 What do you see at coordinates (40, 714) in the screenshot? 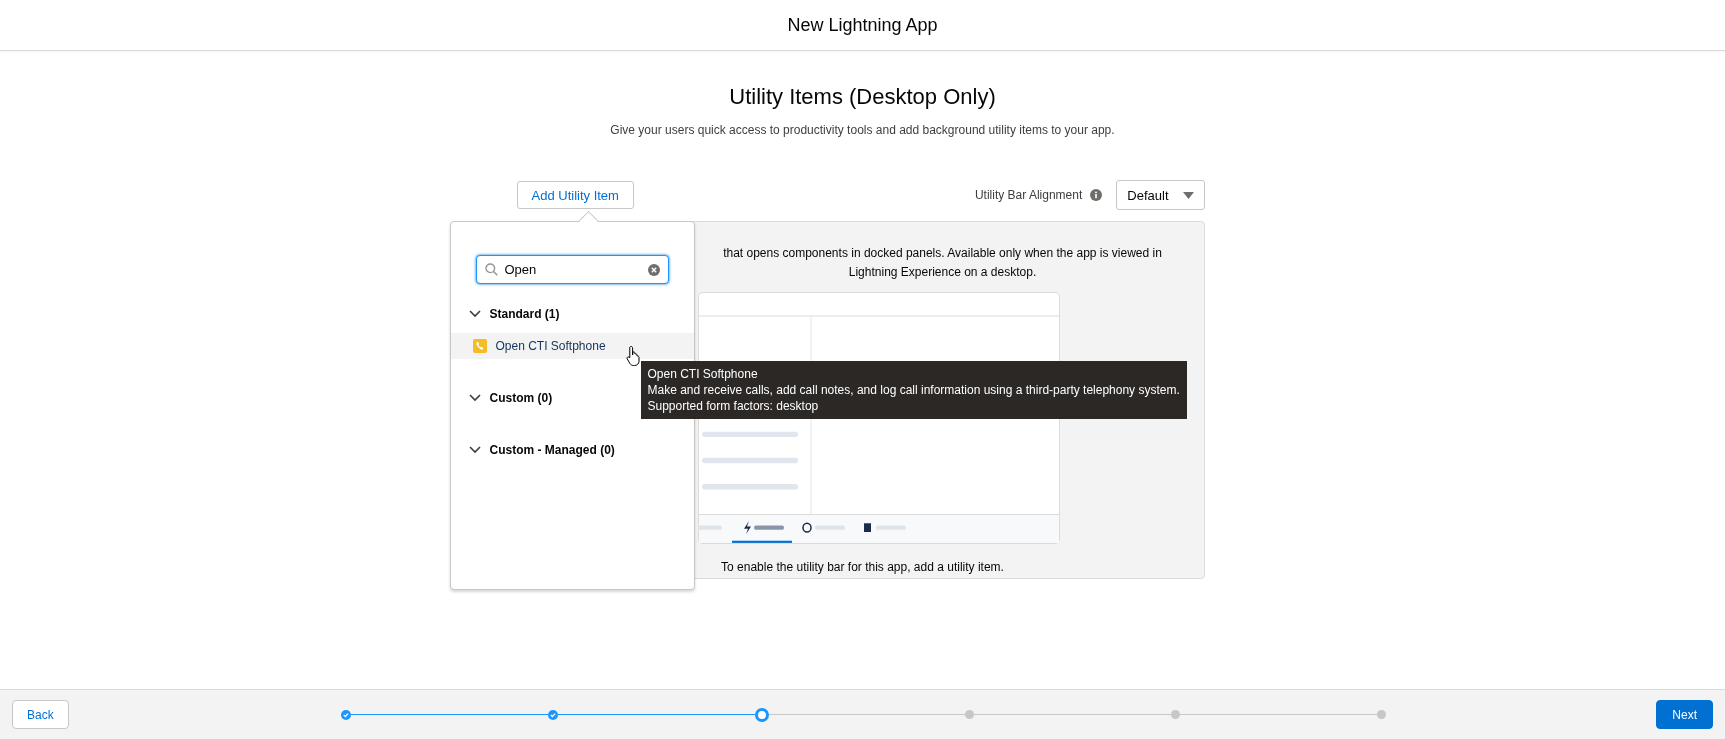
I see `back-button: Back` at bounding box center [40, 714].